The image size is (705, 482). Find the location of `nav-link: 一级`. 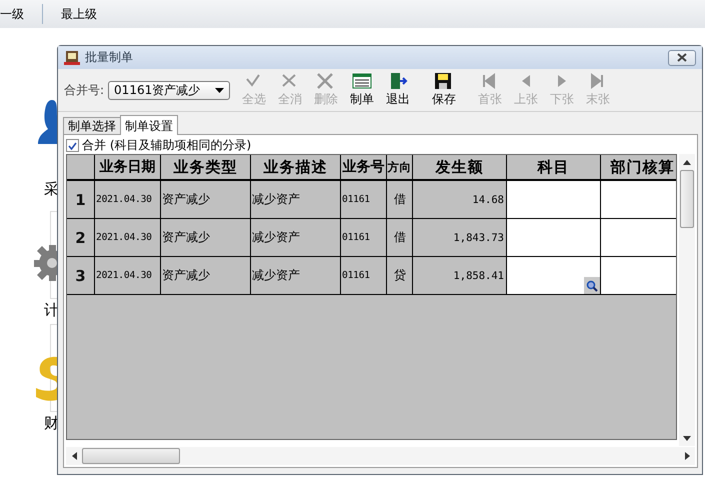

nav-link: 一级 is located at coordinates (21, 14).